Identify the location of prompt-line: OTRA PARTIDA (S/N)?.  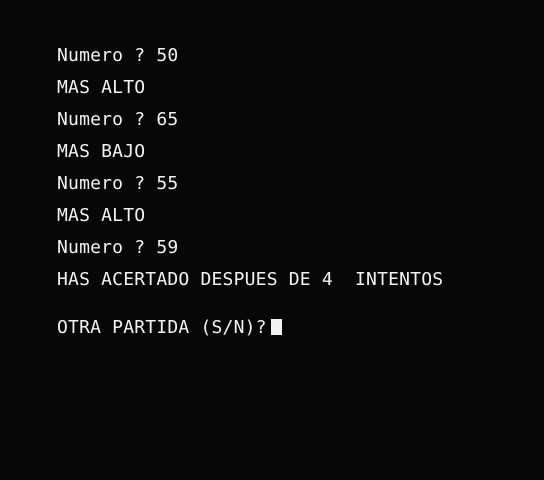
(169, 328).